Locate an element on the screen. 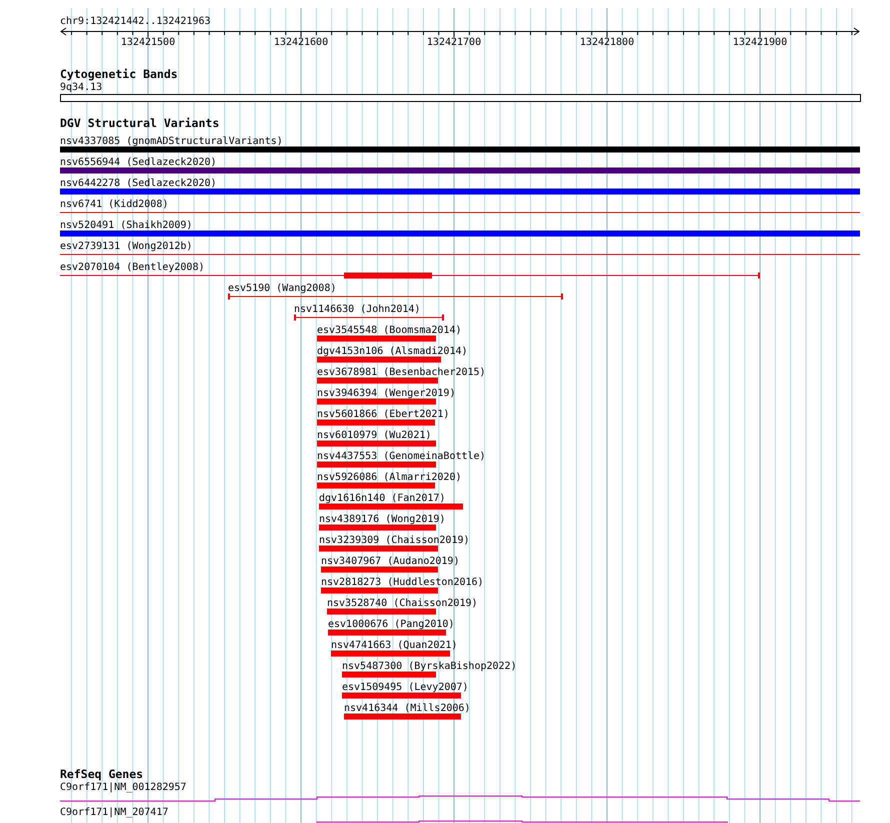 The image size is (890, 823). variant-label: nsv4437553 (GenomeinaBottle) is located at coordinates (401, 456).